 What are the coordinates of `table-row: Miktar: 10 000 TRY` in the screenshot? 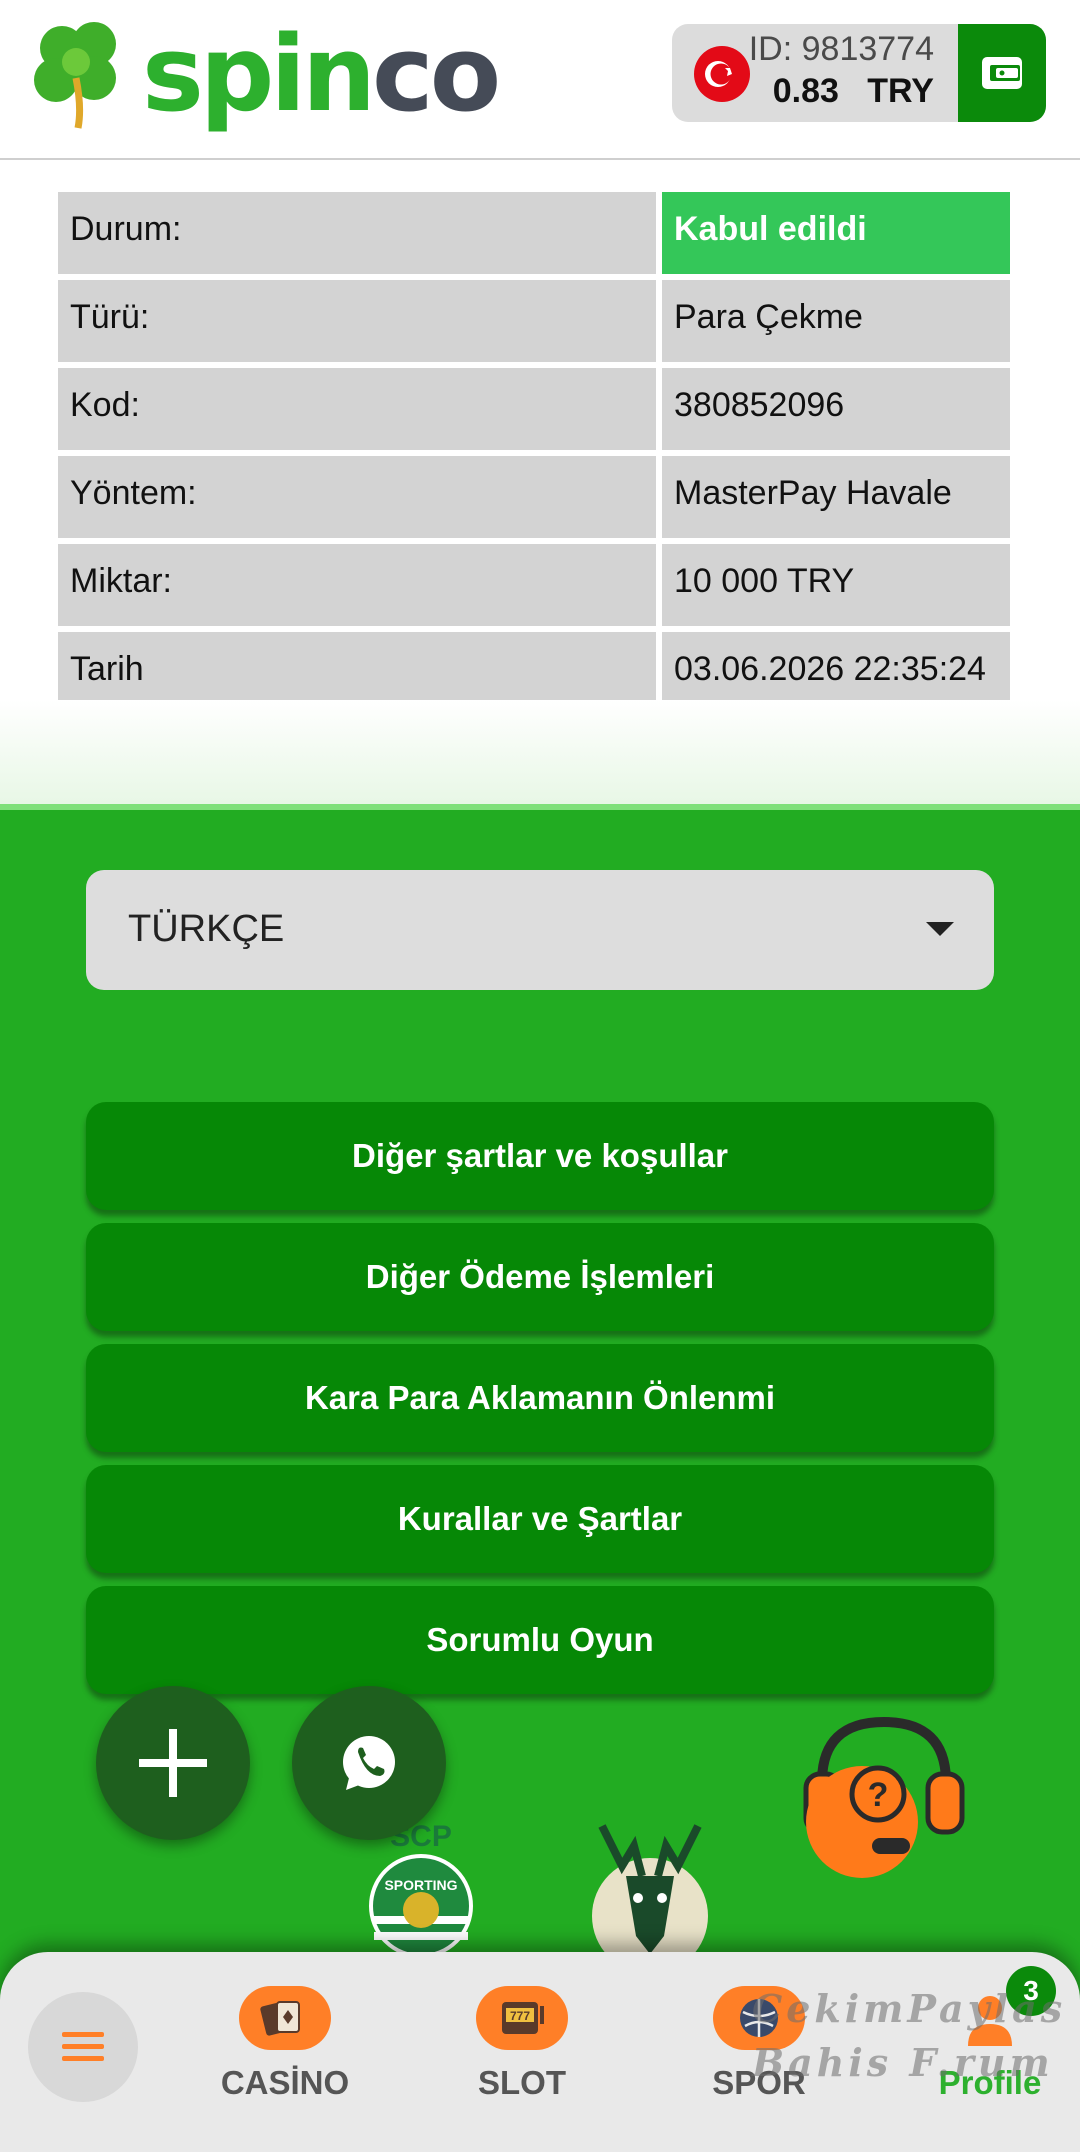 It's located at (534, 585).